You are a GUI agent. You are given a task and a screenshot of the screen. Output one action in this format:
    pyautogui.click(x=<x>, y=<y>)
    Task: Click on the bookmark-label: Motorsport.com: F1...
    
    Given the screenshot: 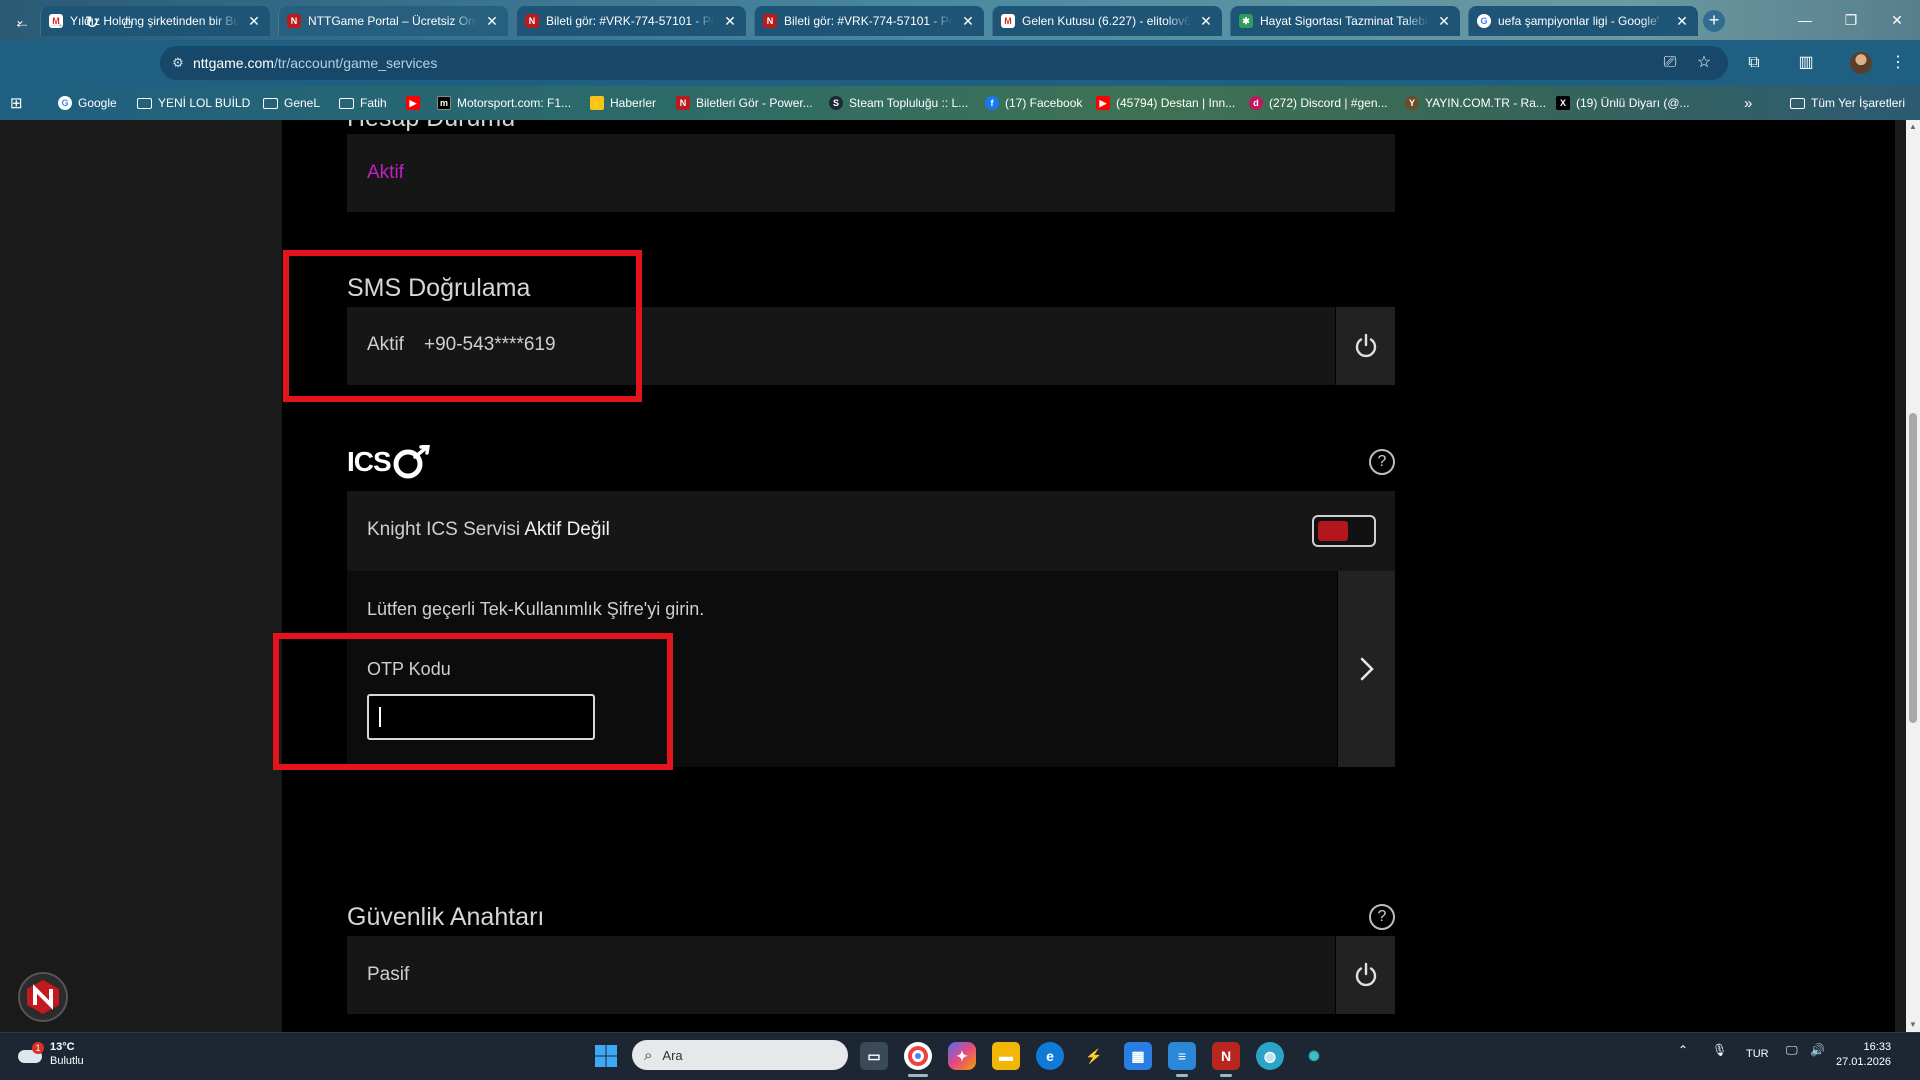 What is the action you would take?
    pyautogui.click(x=514, y=103)
    